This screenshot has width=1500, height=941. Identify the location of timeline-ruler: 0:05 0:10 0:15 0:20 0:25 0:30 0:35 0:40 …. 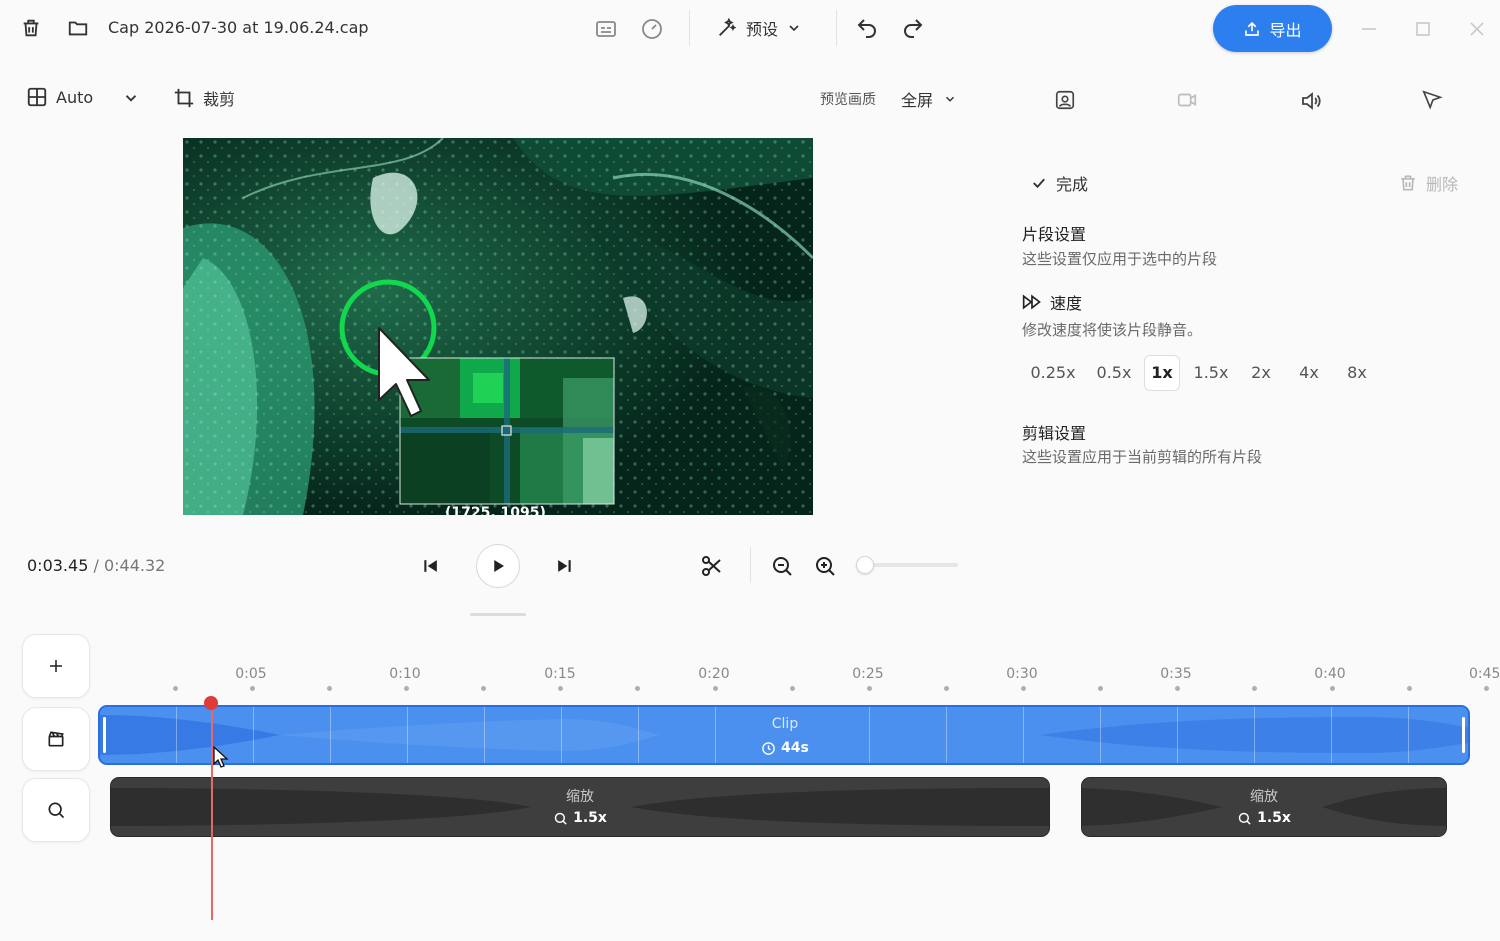
(750, 680).